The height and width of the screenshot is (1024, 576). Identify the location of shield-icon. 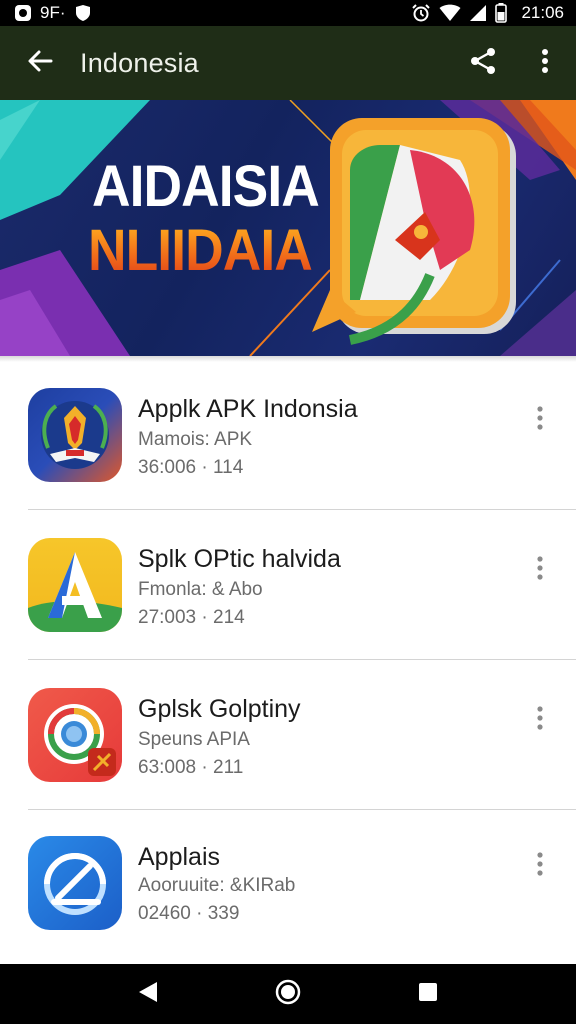
(83, 13).